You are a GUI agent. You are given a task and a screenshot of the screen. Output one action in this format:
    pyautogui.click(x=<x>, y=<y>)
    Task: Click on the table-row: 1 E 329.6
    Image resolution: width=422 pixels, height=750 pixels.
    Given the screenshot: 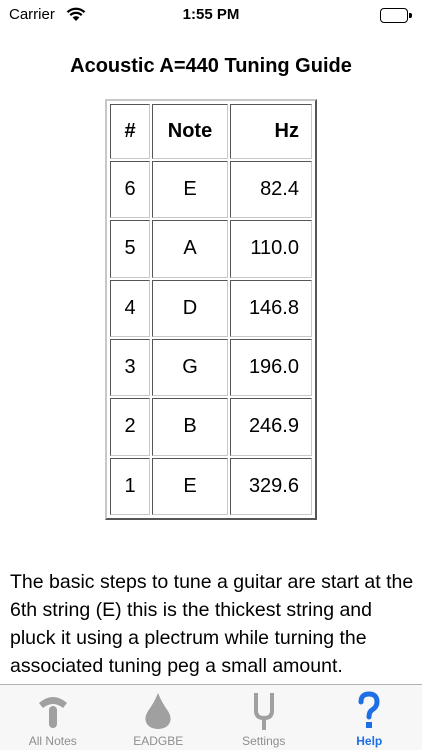 What is the action you would take?
    pyautogui.click(x=211, y=486)
    